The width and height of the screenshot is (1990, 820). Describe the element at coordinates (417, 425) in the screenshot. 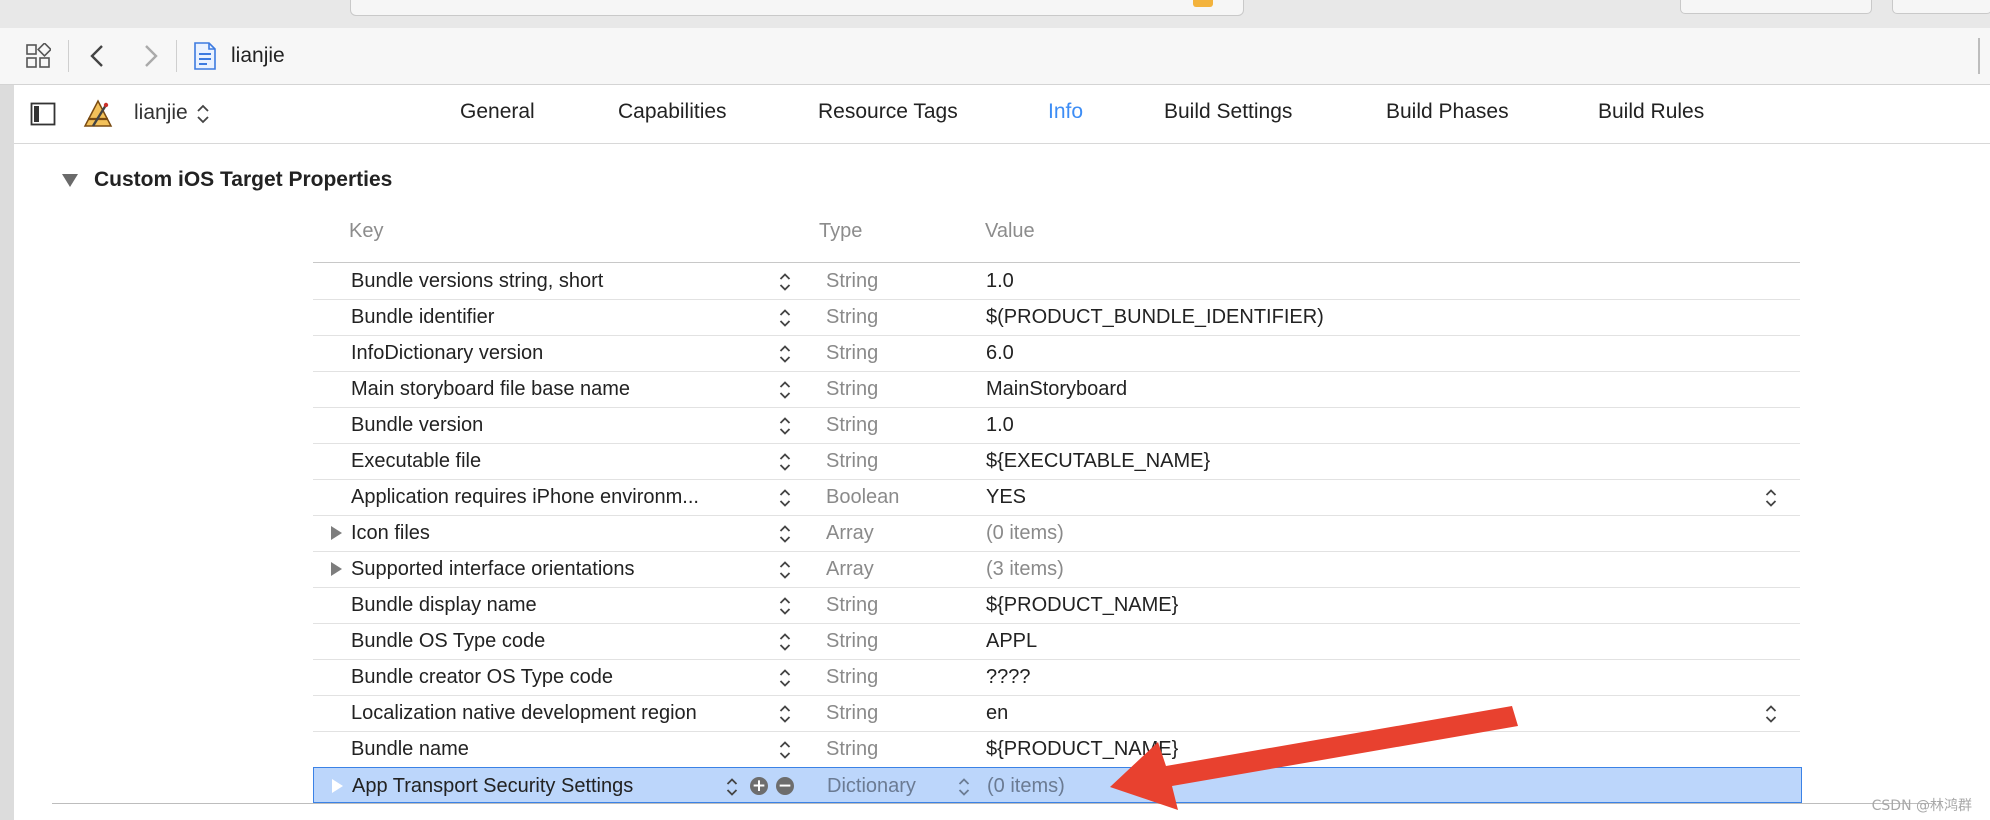

I see `row-key: Bundle version` at that location.